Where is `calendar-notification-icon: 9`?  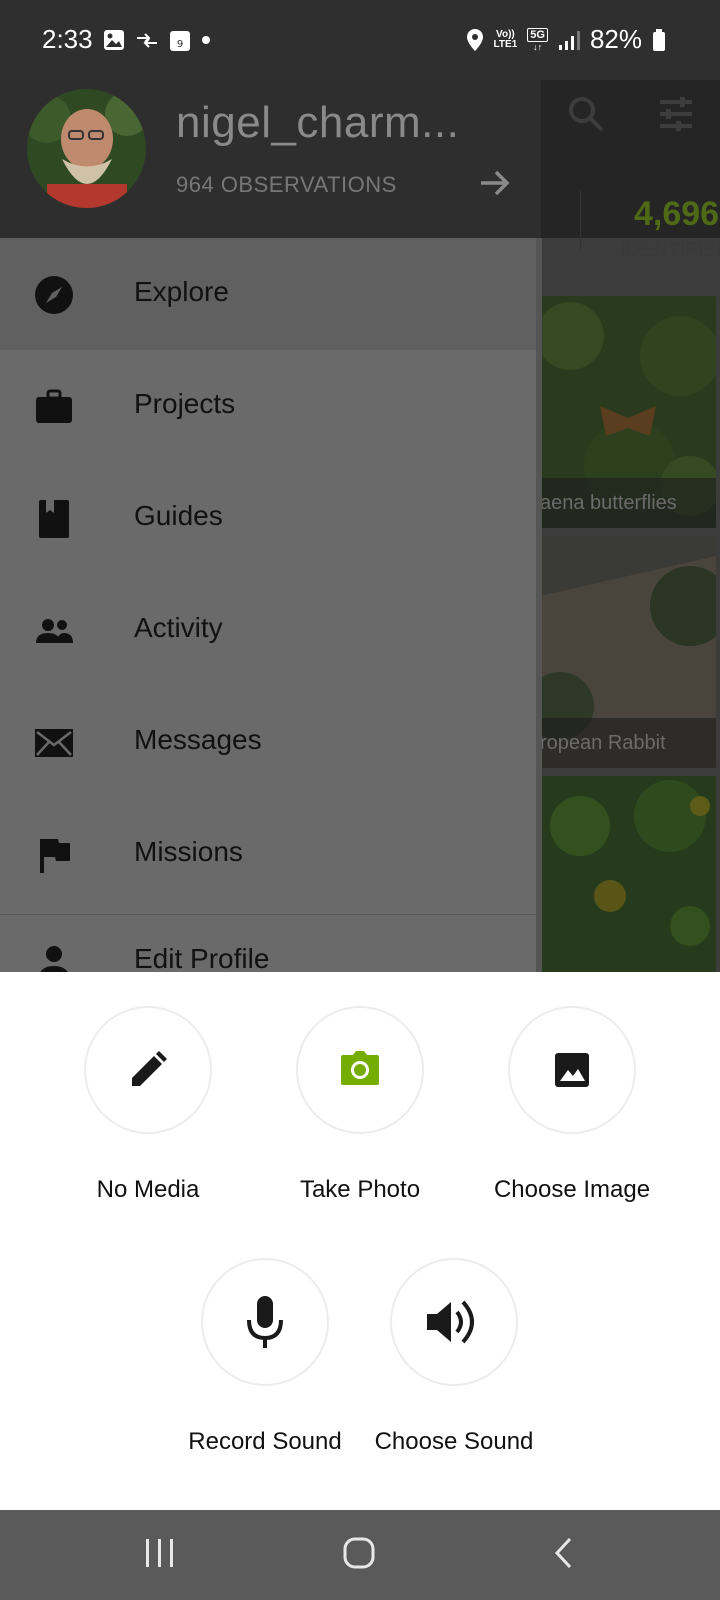 calendar-notification-icon: 9 is located at coordinates (180, 41).